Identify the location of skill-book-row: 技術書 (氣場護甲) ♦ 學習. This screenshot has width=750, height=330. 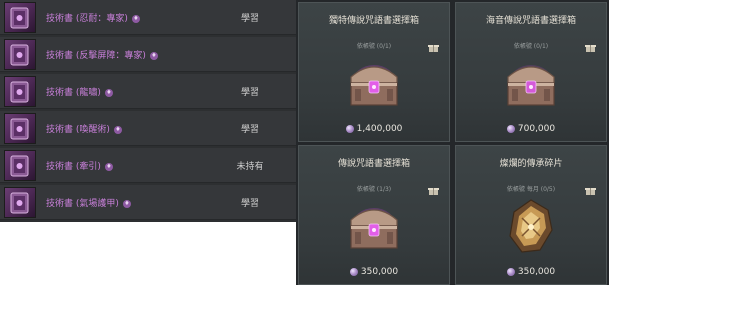
(148, 202).